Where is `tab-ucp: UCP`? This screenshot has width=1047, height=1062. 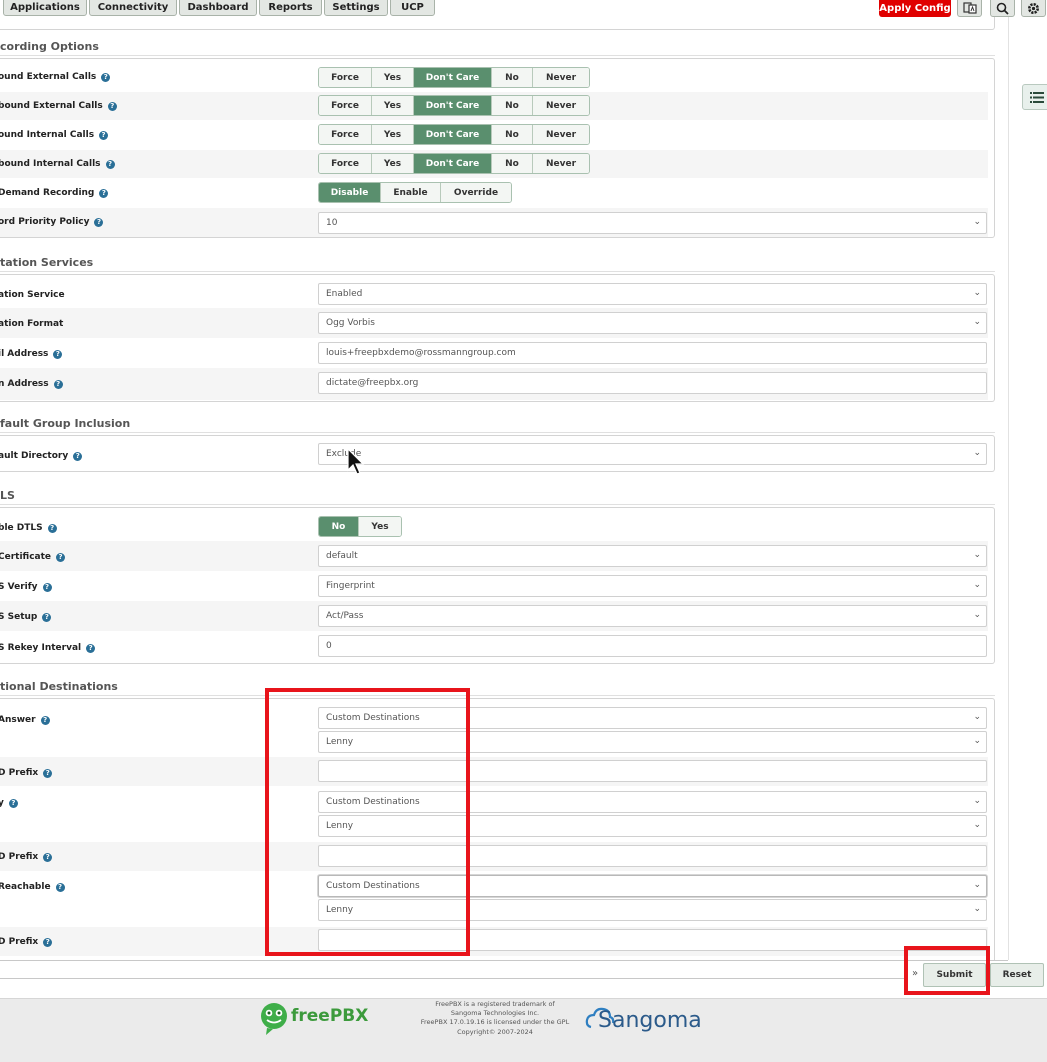
tab-ucp: UCP is located at coordinates (412, 8).